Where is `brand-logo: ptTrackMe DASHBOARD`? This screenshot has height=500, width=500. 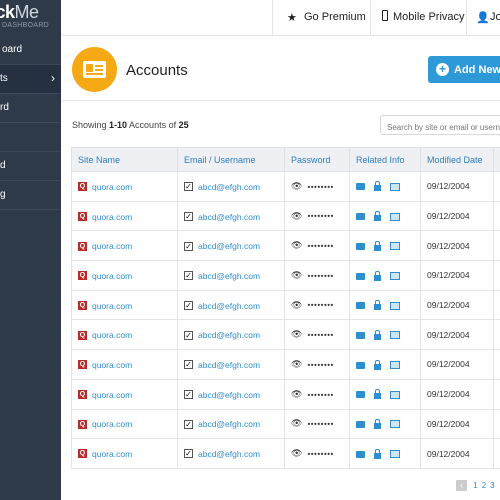 brand-logo: ptTrackMe DASHBOARD is located at coordinates (30, 18).